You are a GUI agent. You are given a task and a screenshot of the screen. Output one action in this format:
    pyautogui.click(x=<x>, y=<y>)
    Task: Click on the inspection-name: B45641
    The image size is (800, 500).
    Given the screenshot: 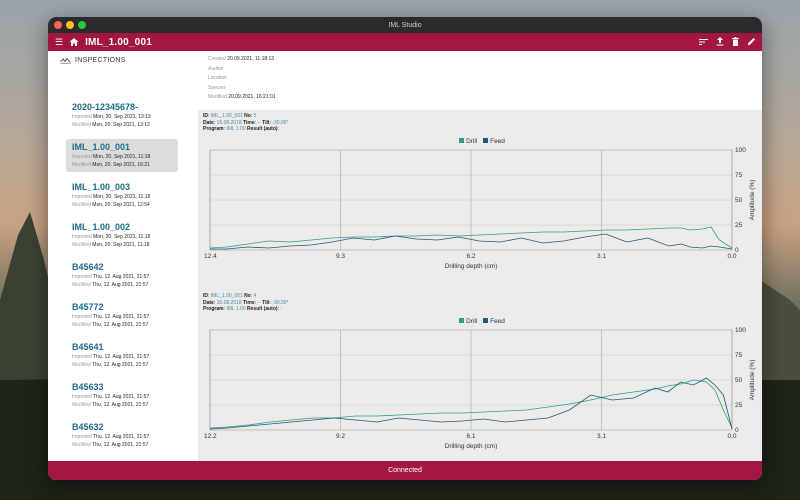 What is the action you would take?
    pyautogui.click(x=88, y=347)
    